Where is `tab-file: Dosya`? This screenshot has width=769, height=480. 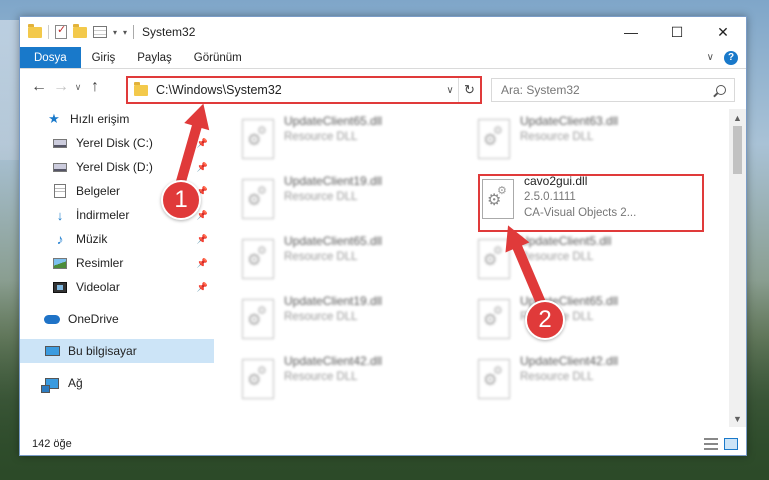 tab-file: Dosya is located at coordinates (50, 57).